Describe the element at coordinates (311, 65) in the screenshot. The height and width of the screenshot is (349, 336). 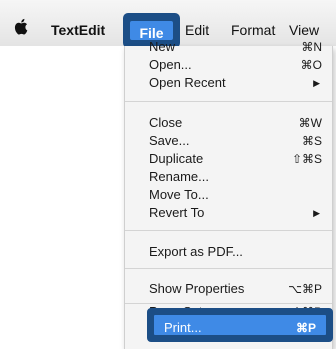
I see `shortcut-label: ⌘O` at that location.